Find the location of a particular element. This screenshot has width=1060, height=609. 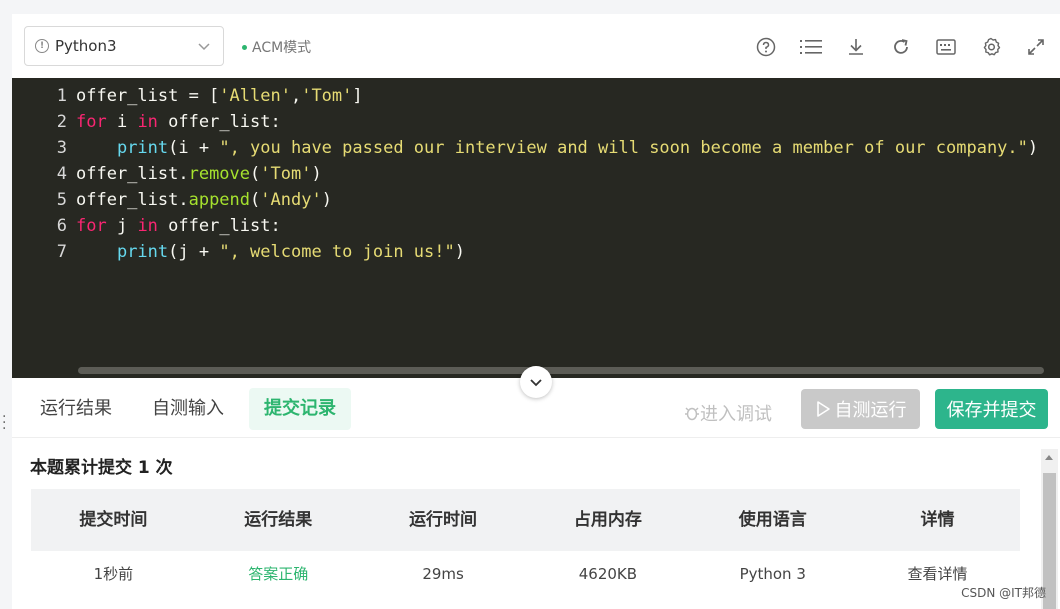

acm-mode-toggle: ACM模式 is located at coordinates (276, 47).